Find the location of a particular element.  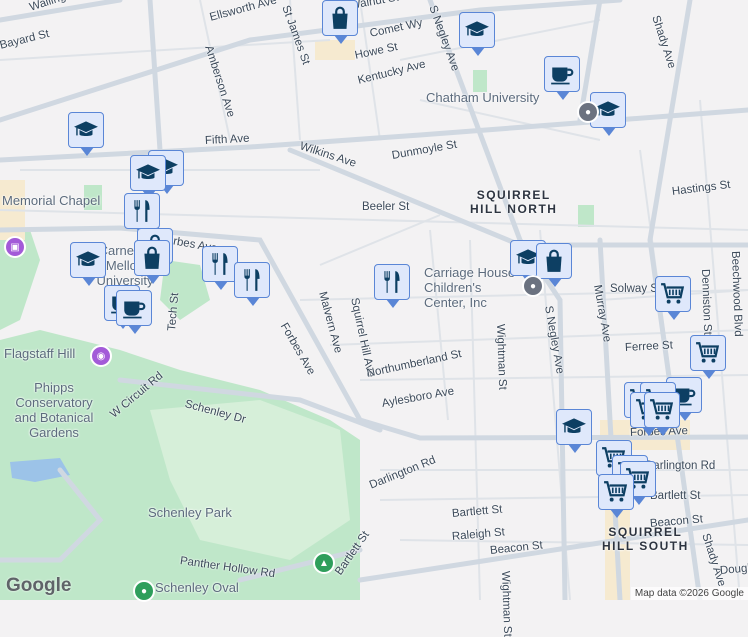

street-label: Fifth Ave is located at coordinates (227, 139).